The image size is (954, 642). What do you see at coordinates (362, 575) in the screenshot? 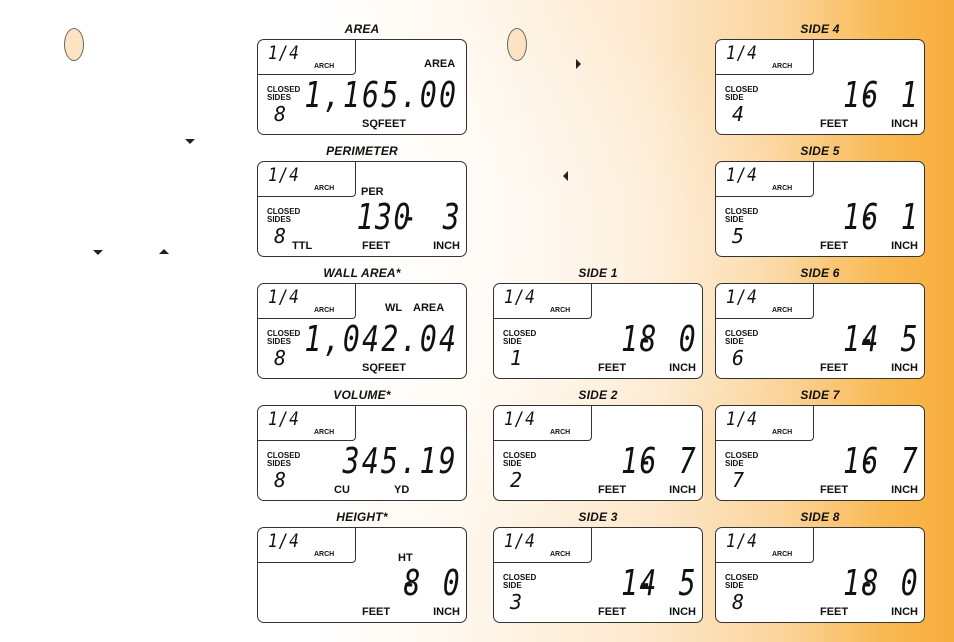
I see `lcd-display: 1/4 ARCH HT 8 - 0 FEET INCH` at bounding box center [362, 575].